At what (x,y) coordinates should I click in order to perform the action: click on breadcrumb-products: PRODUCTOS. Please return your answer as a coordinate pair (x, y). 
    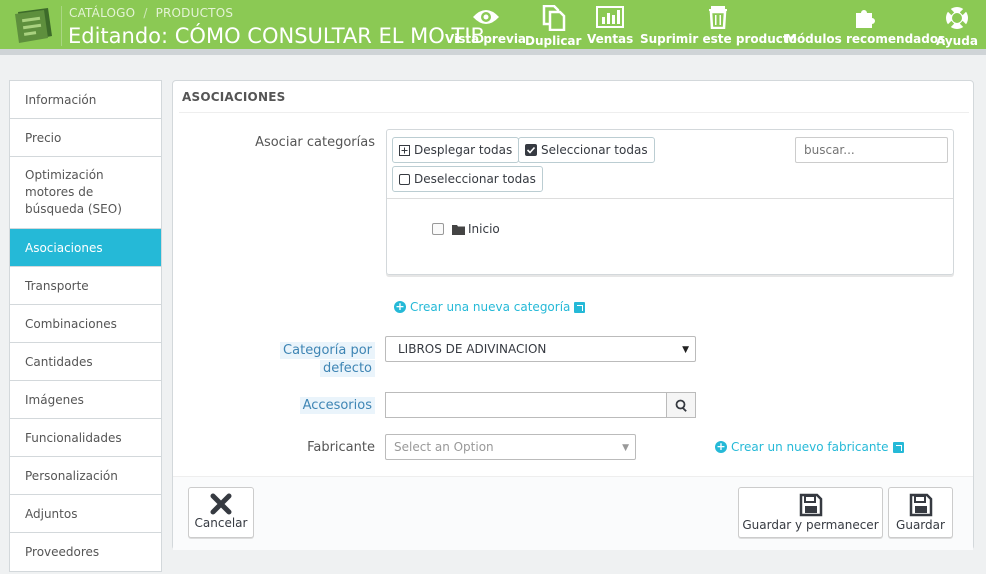
    Looking at the image, I should click on (195, 13).